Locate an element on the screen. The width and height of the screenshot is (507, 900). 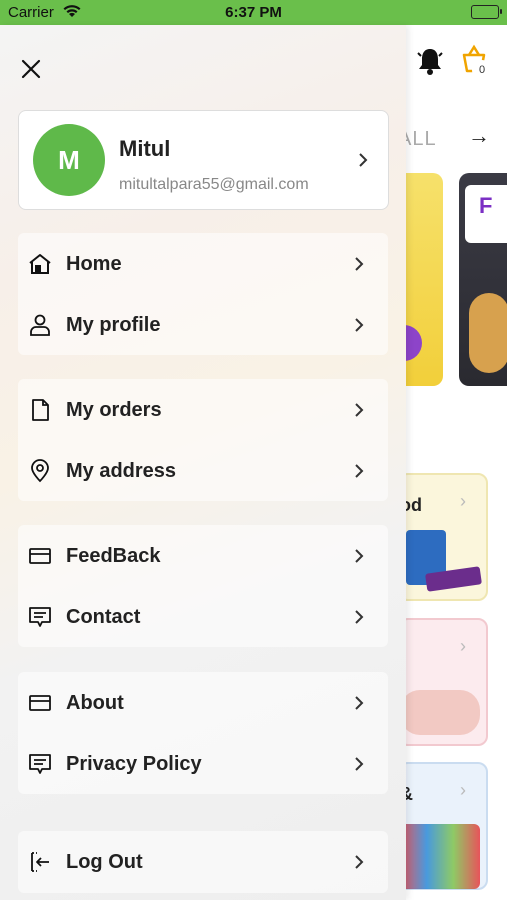
menu-item-label: My orders is located at coordinates (114, 410).